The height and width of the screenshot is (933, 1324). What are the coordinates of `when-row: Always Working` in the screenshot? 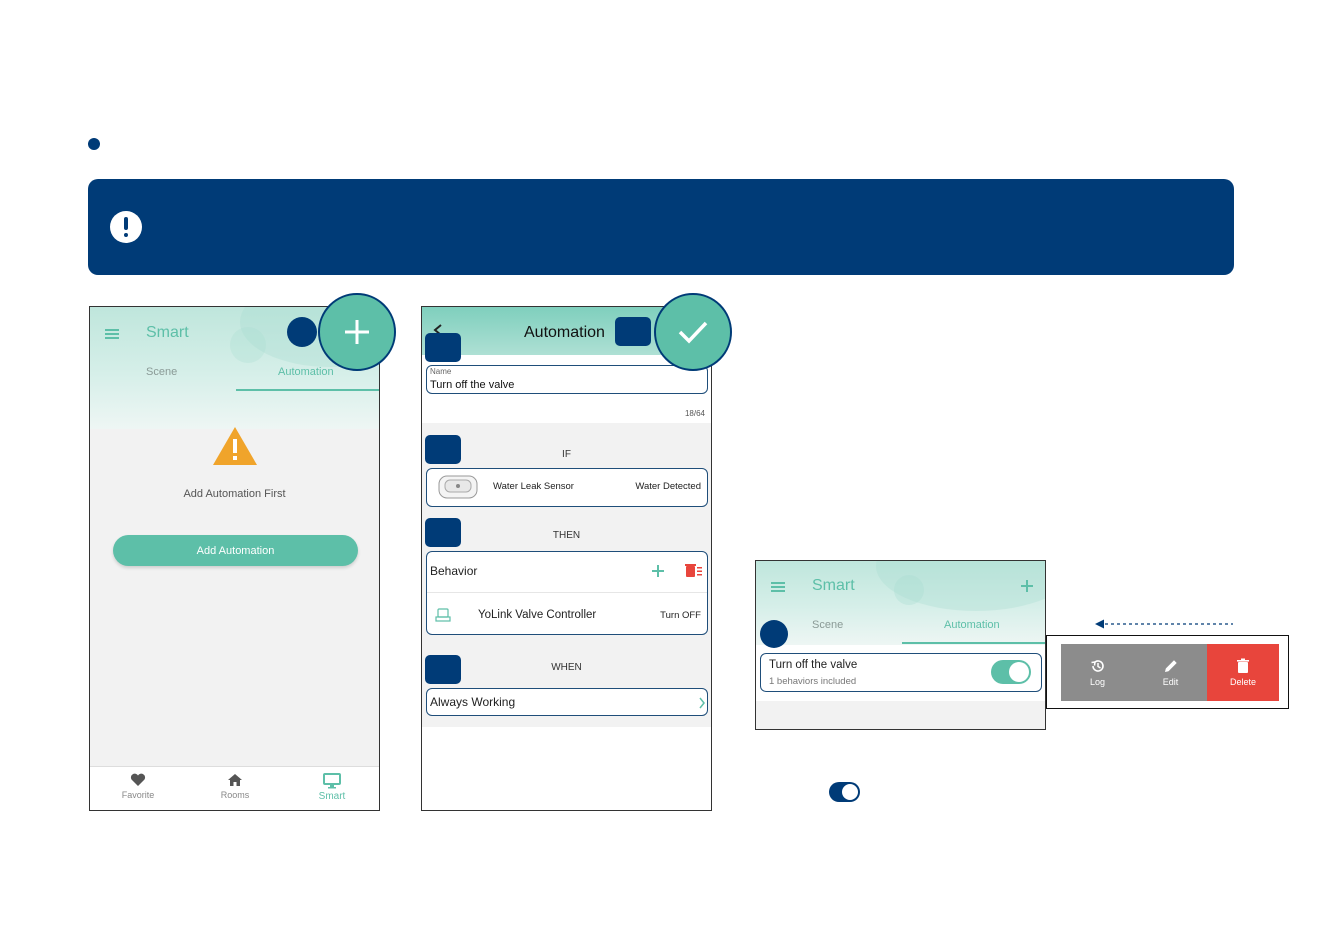 It's located at (567, 702).